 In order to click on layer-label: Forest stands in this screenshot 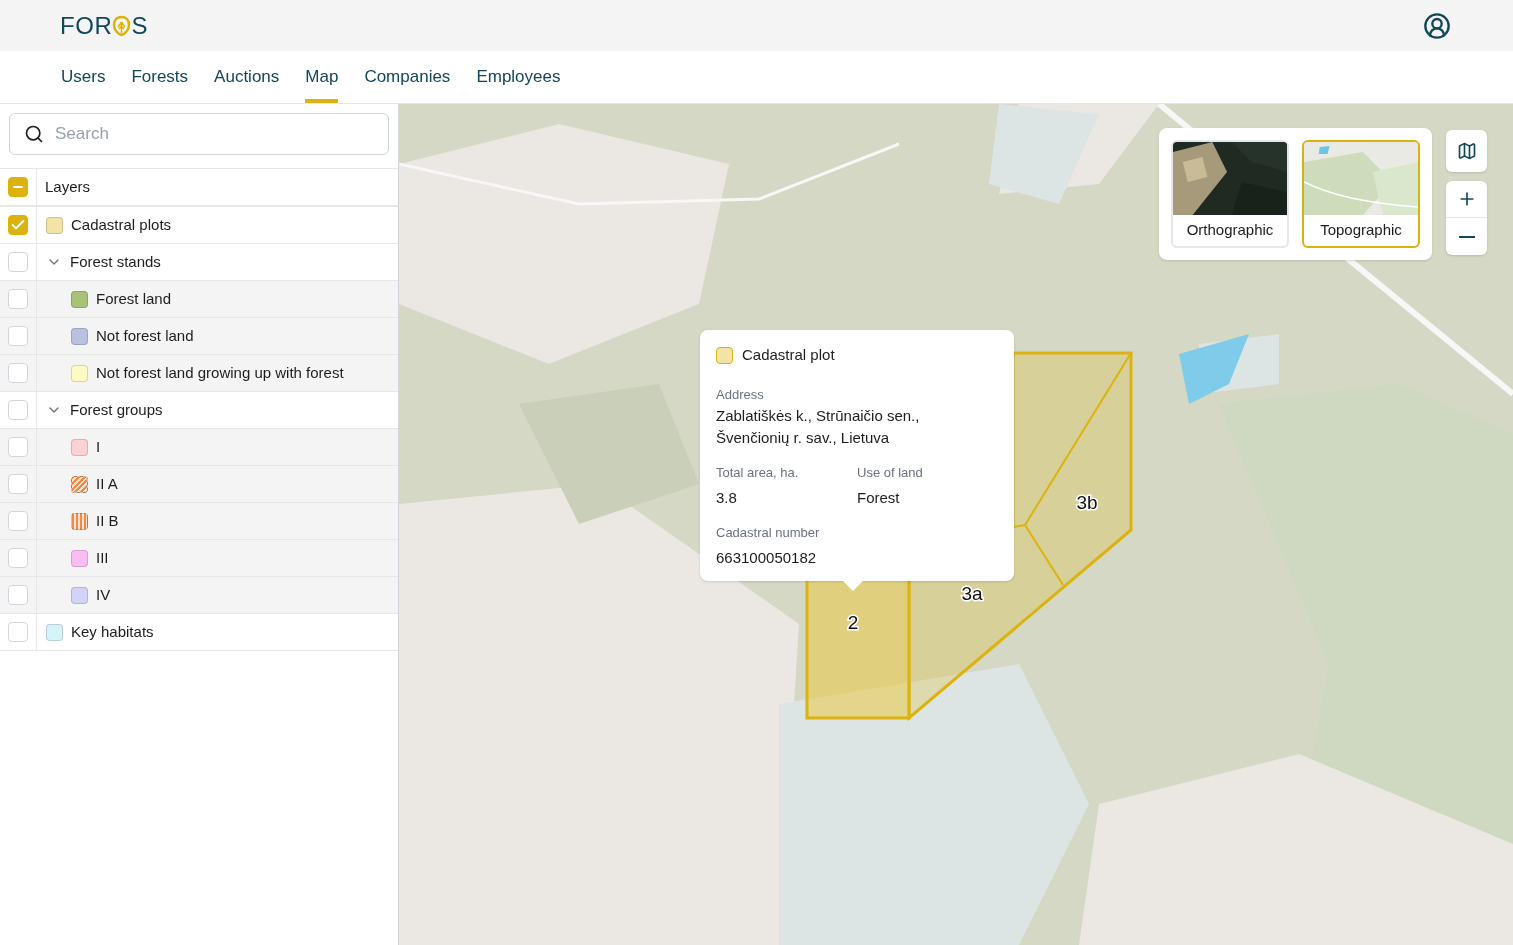, I will do `click(115, 261)`.